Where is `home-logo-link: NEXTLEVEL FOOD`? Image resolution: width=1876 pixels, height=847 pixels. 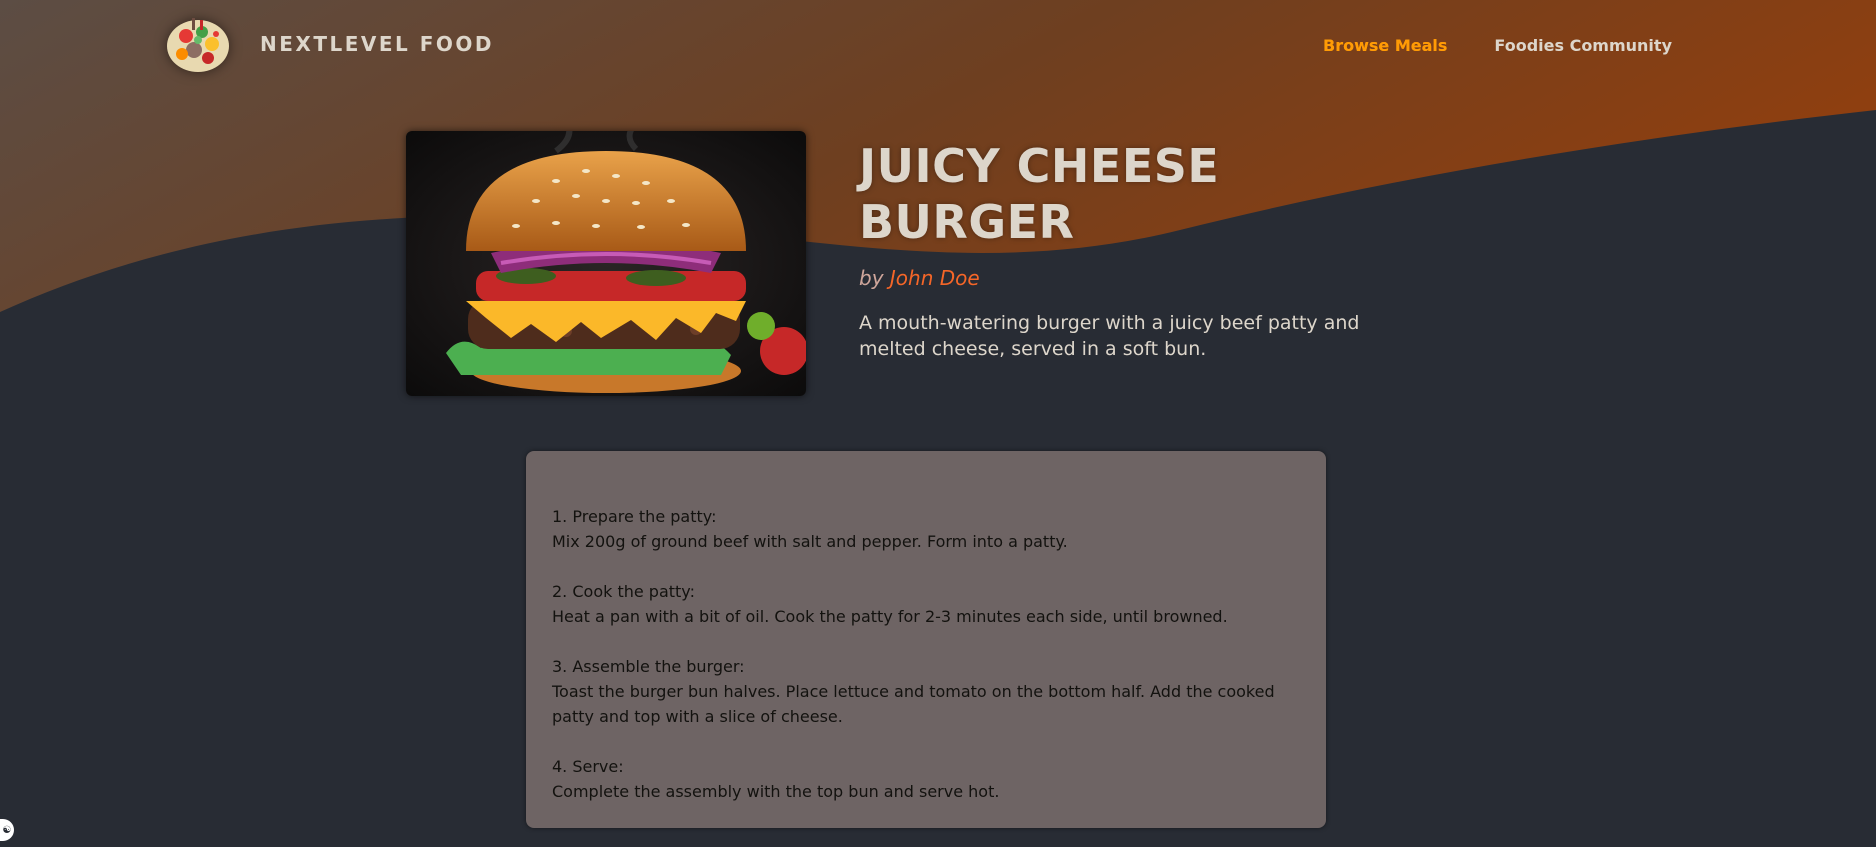
home-logo-link: NEXTLEVEL FOOD is located at coordinates (329, 44).